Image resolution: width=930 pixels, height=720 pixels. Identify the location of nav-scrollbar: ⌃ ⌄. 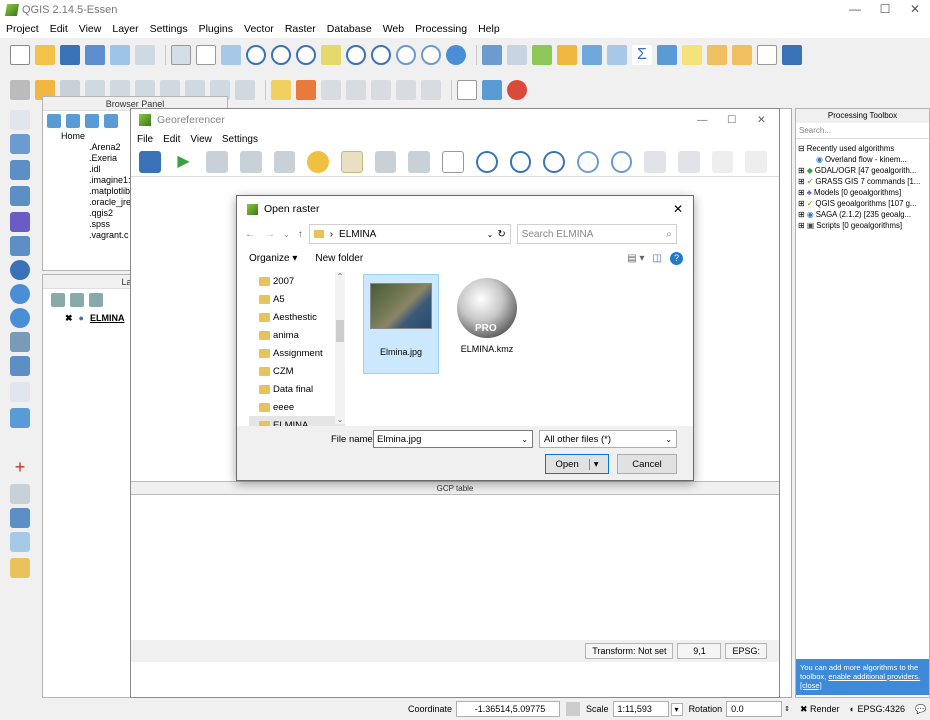
(340, 348).